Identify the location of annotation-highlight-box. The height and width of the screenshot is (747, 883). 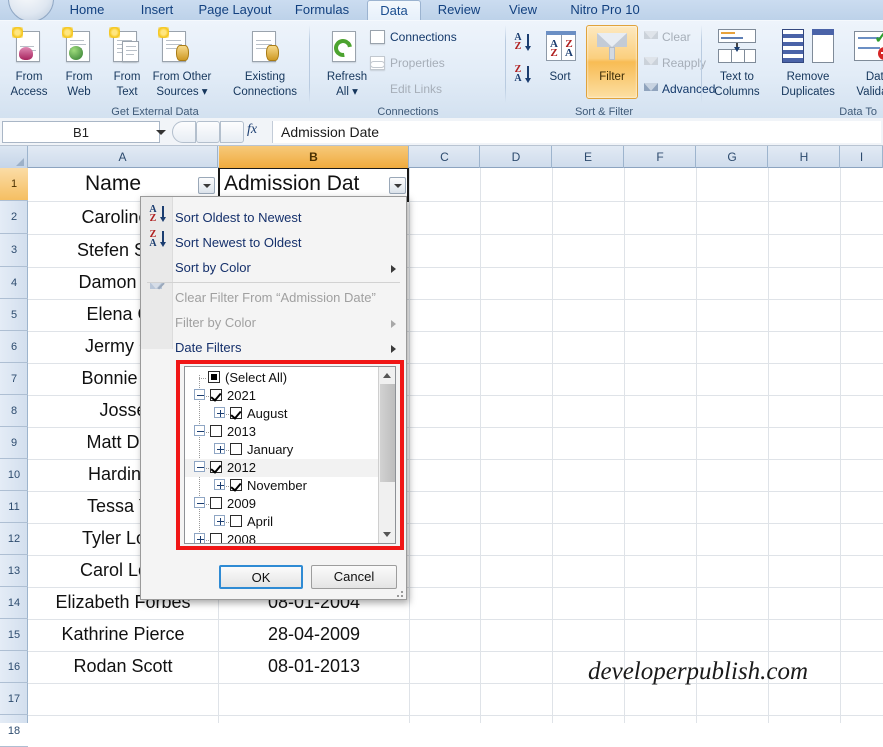
(290, 455).